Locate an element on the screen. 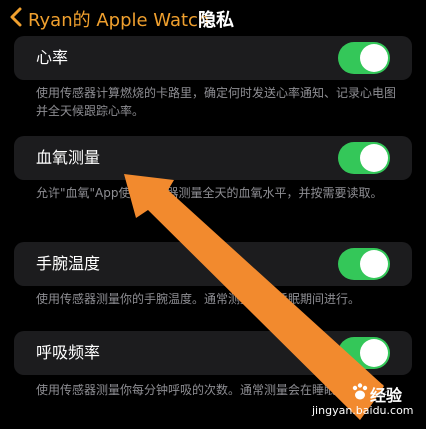  setting-label: 血氧测量 is located at coordinates (68, 157).